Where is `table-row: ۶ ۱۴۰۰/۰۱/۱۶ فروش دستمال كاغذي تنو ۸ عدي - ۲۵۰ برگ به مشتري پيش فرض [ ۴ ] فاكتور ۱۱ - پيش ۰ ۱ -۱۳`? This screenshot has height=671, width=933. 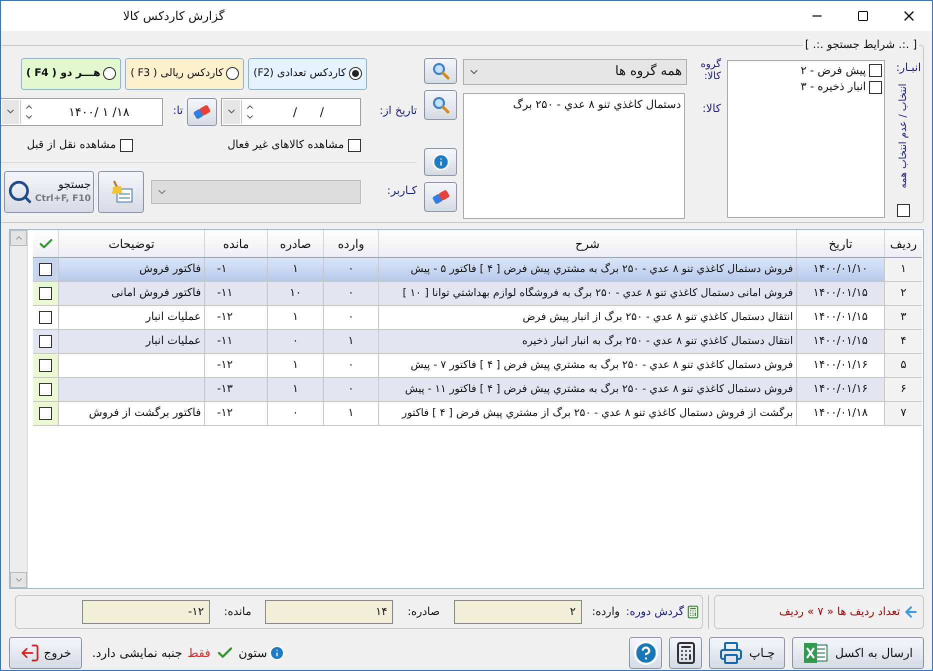
table-row: ۶ ۱۴۰۰/۰۱/۱۶ فروش دستمال كاغذي تنو ۸ عدي - ۲۵۰ برگ به مشتري پيش فرض [ ۴ ] فاكتور ۱۱ - پيش ۰ ۱ -۱۳ is located at coordinates (477, 390).